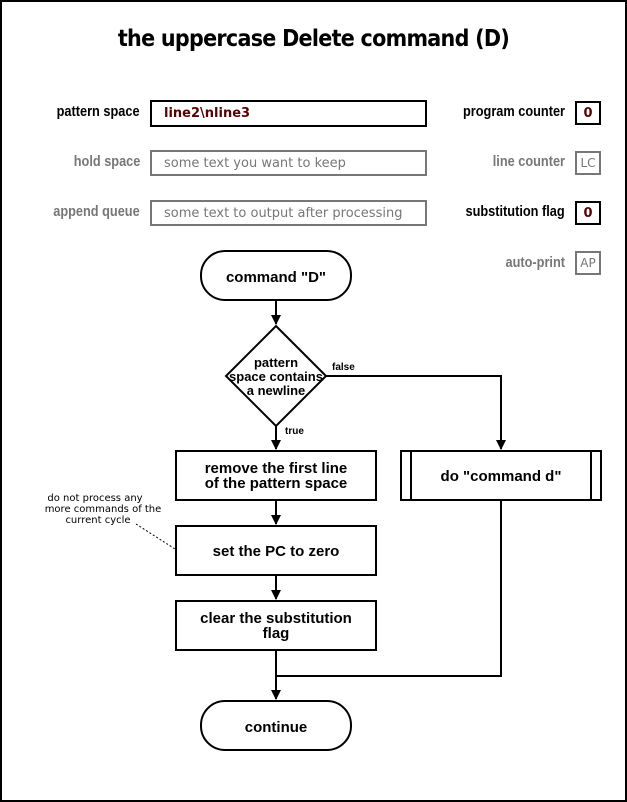 The image size is (627, 802). Describe the element at coordinates (155, 536) in the screenshot. I see `note-connector` at that location.